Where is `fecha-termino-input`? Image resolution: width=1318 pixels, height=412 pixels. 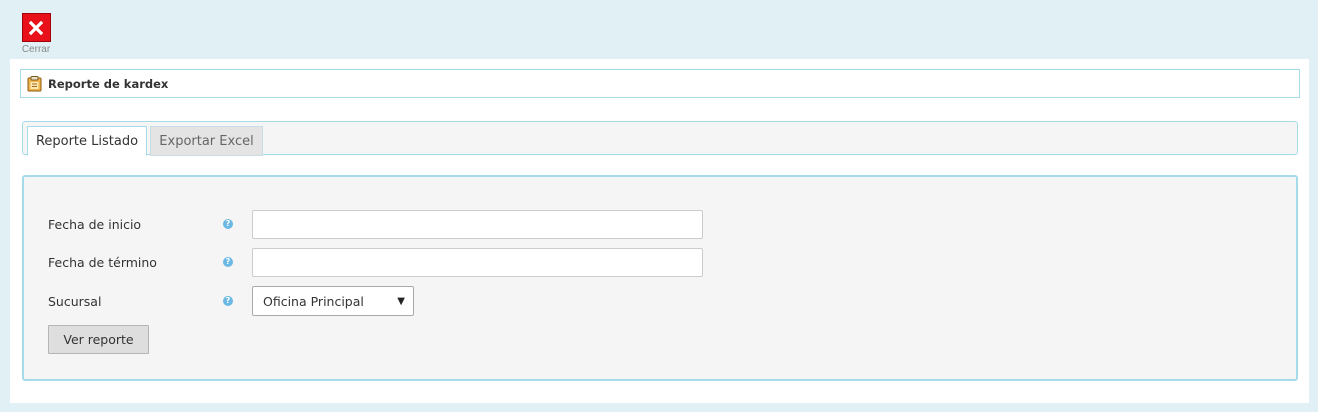
fecha-termino-input is located at coordinates (477, 262).